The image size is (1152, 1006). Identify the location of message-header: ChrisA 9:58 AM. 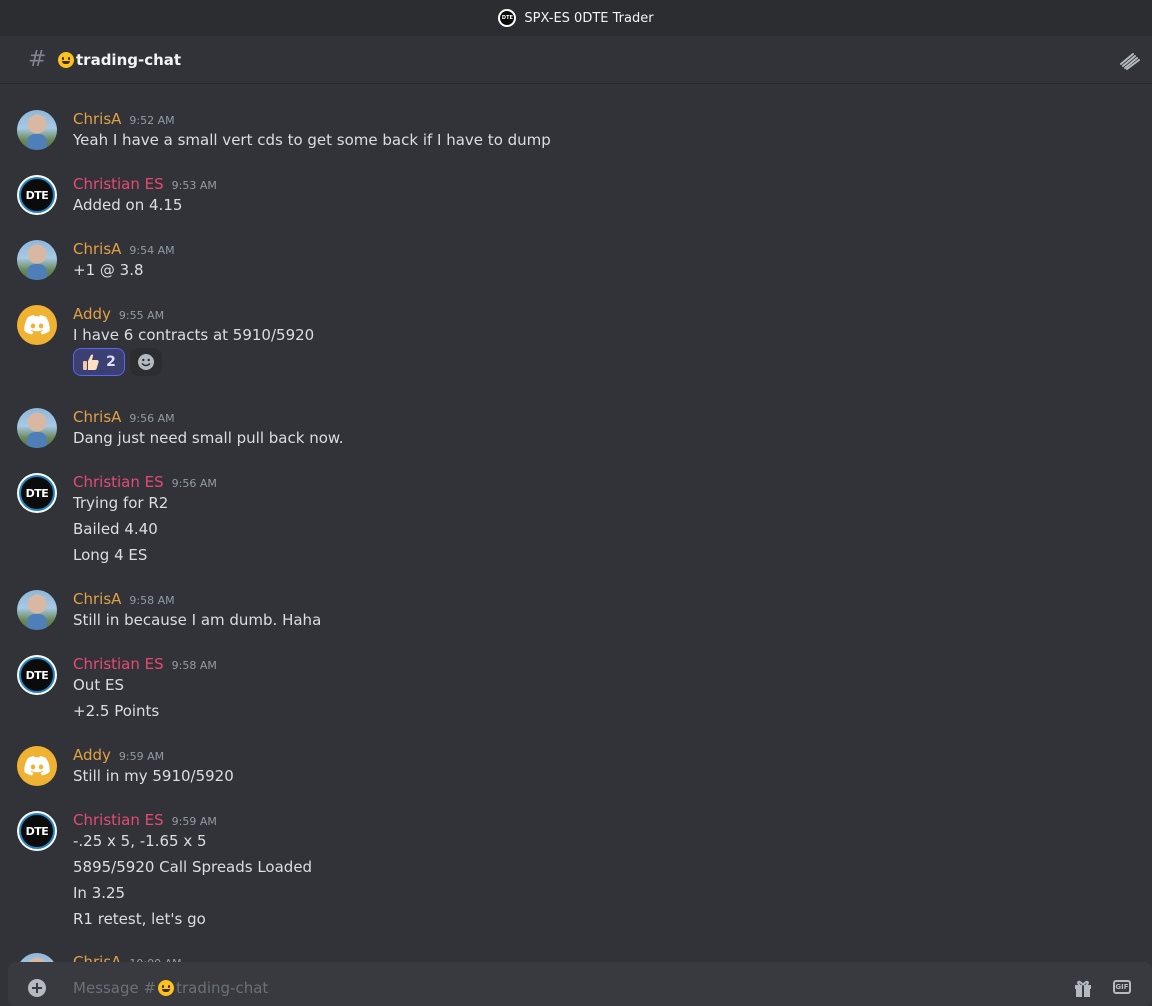
(124, 599).